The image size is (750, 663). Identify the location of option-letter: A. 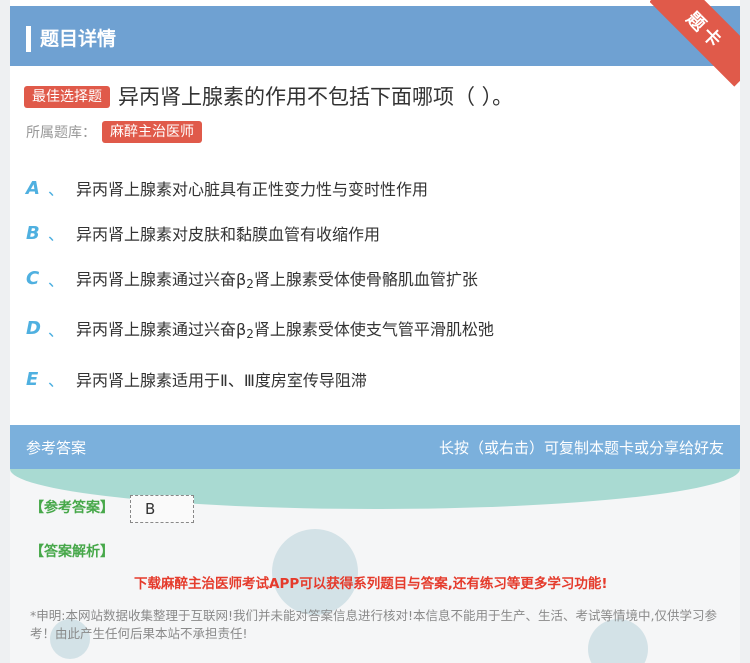
(33, 188).